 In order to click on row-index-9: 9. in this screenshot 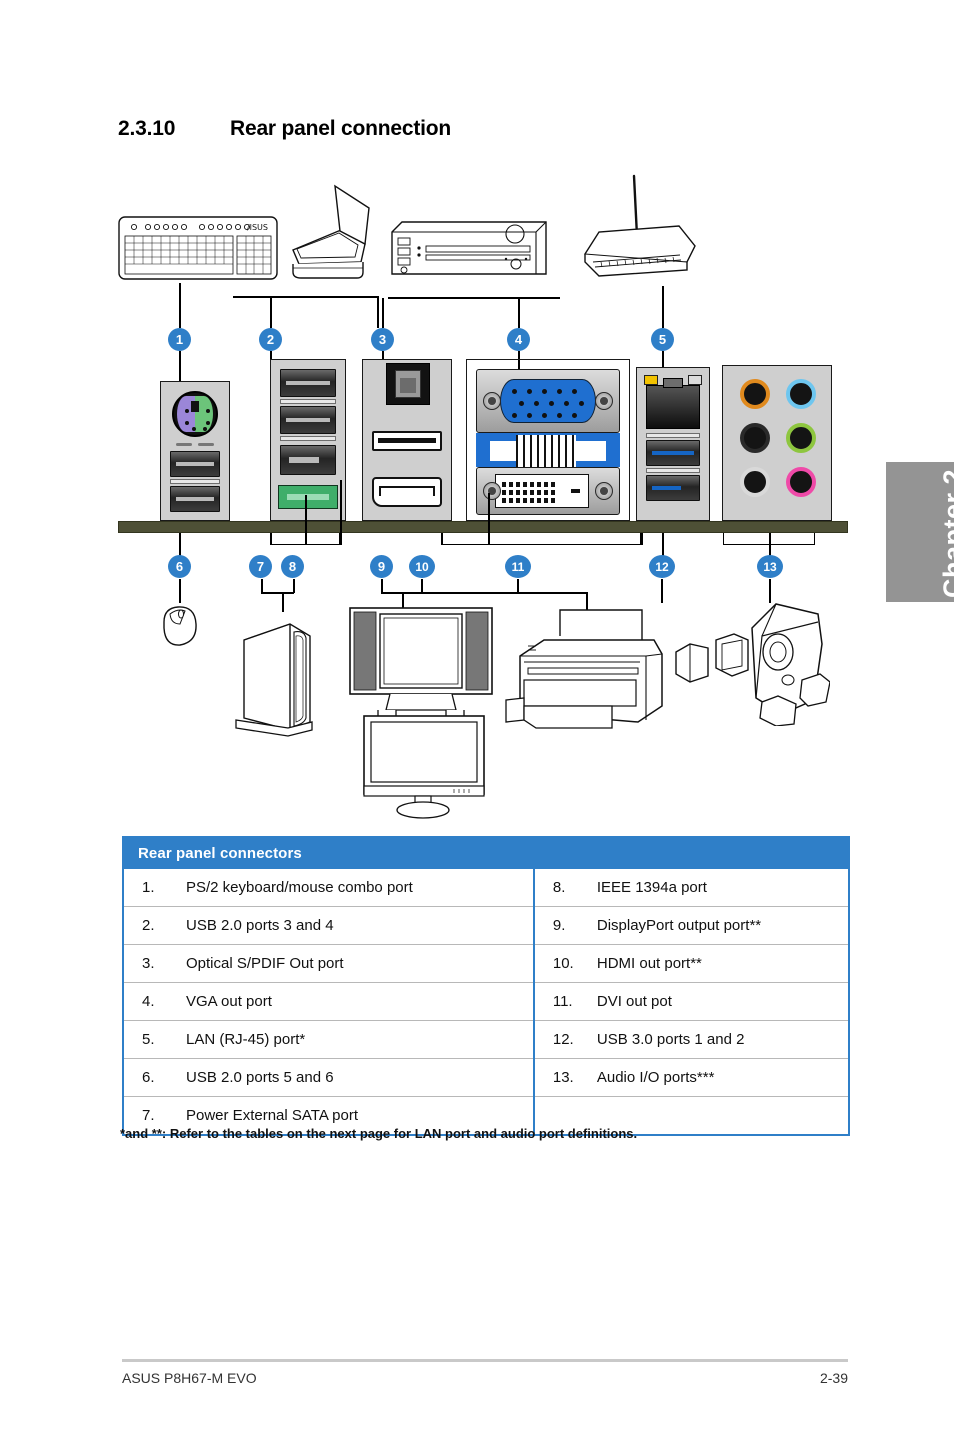, I will do `click(563, 925)`.